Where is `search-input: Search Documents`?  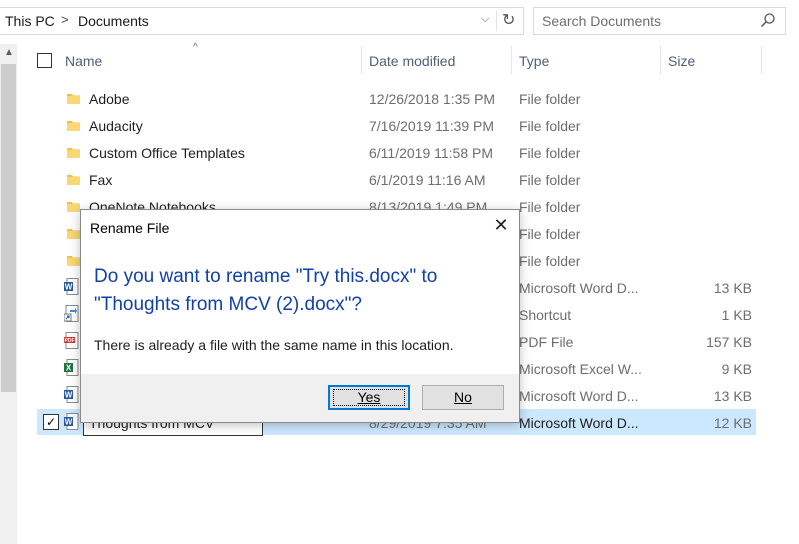 search-input: Search Documents is located at coordinates (601, 21).